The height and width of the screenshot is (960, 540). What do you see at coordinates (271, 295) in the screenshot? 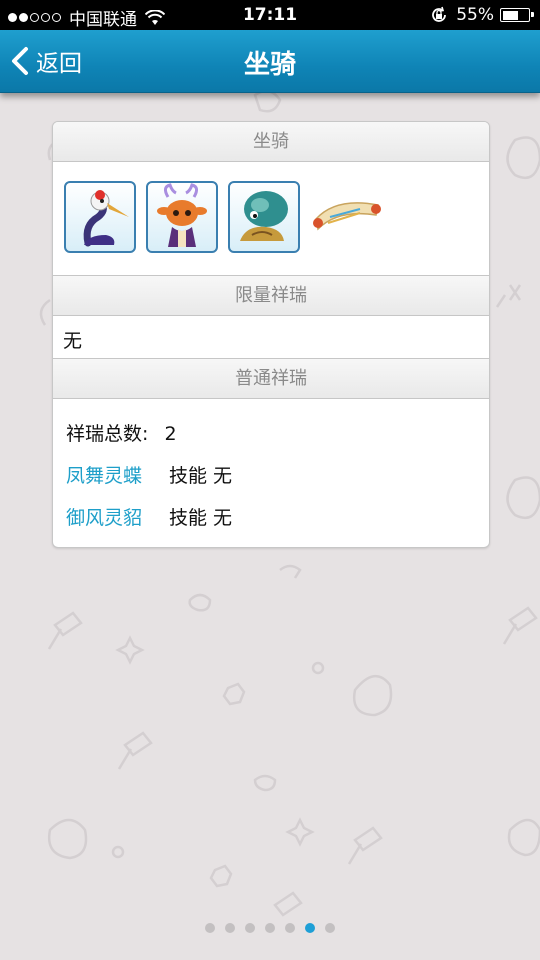
I see `limited-section-header: 限量祥瑞` at bounding box center [271, 295].